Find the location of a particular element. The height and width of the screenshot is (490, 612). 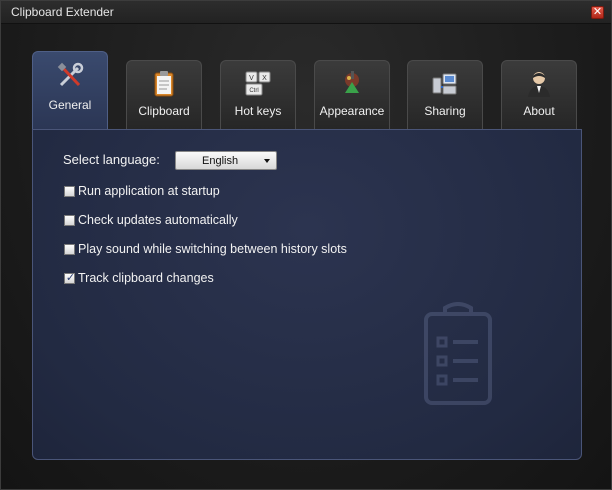

tab-sharing: Sharing is located at coordinates (445, 95).